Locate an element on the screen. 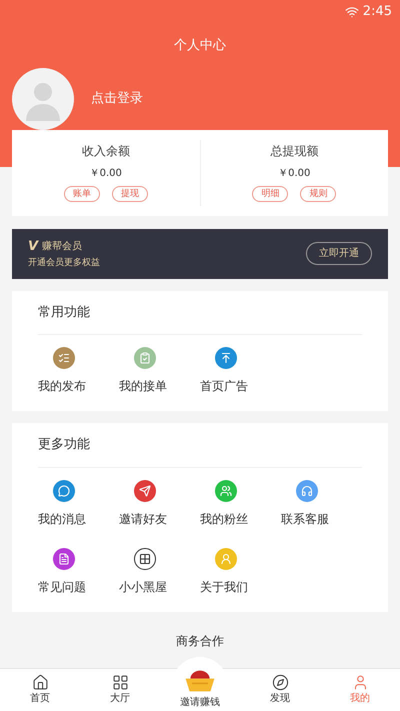 The image size is (400, 711). function-item: 常见问题 is located at coordinates (78, 570).